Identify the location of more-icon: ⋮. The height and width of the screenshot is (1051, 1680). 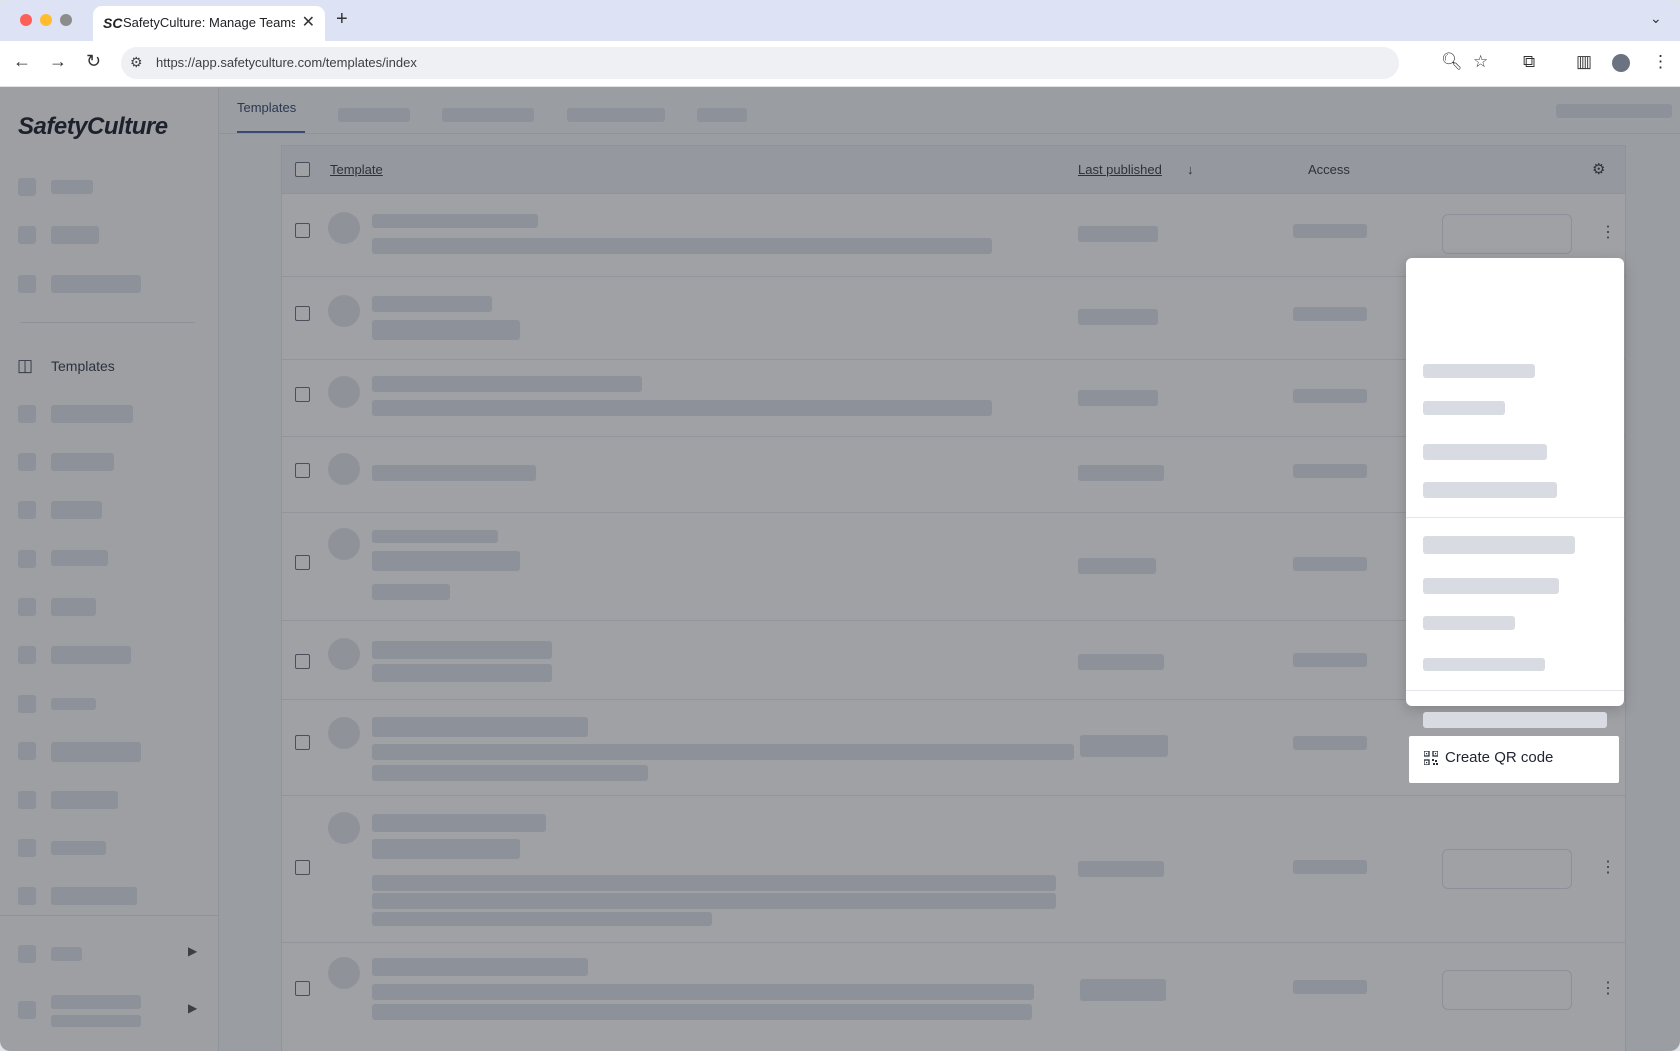
(1660, 62).